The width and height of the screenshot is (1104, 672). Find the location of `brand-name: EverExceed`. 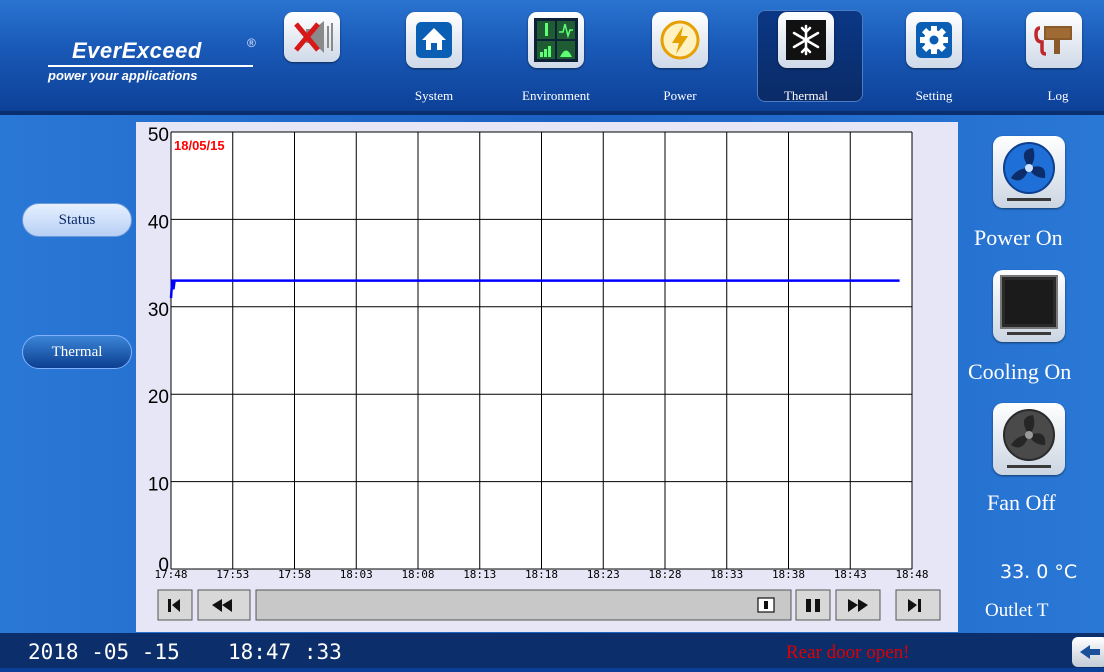

brand-name: EverExceed is located at coordinates (137, 50).